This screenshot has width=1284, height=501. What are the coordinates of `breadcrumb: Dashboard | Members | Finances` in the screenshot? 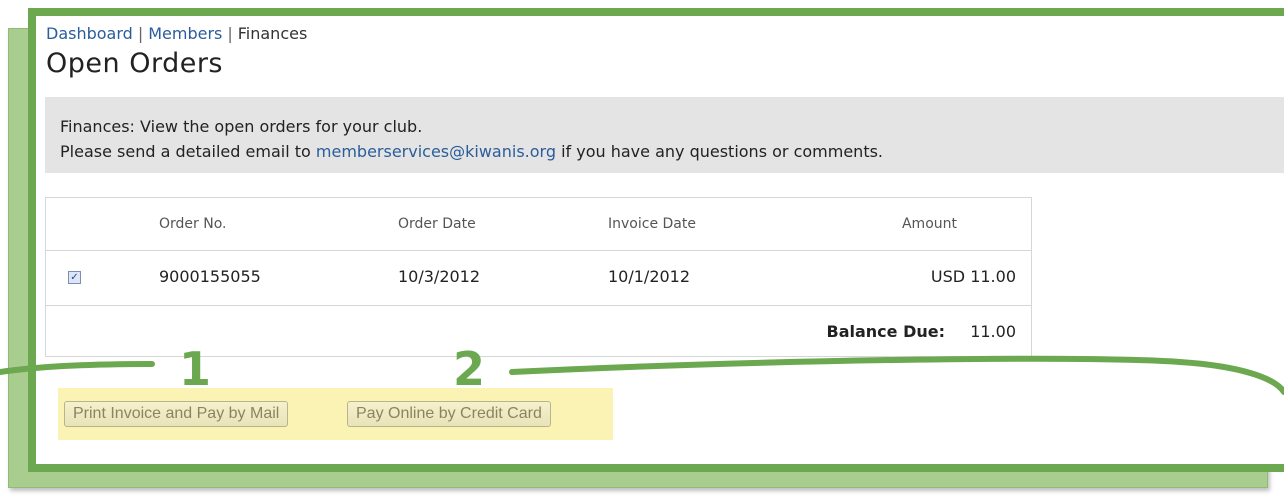 It's located at (176, 33).